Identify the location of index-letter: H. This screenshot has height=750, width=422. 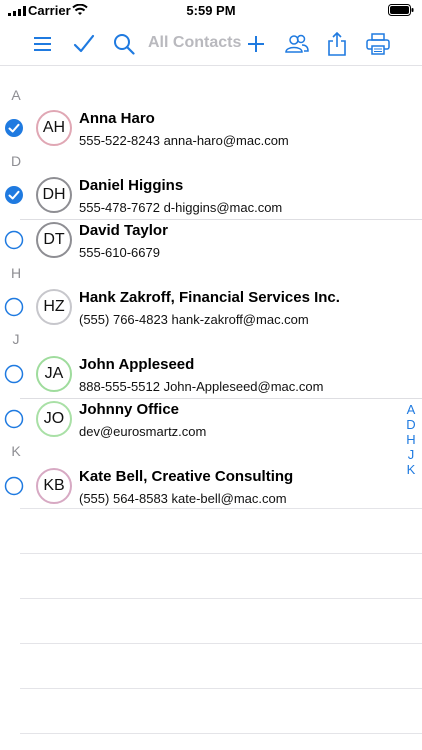
(410, 439).